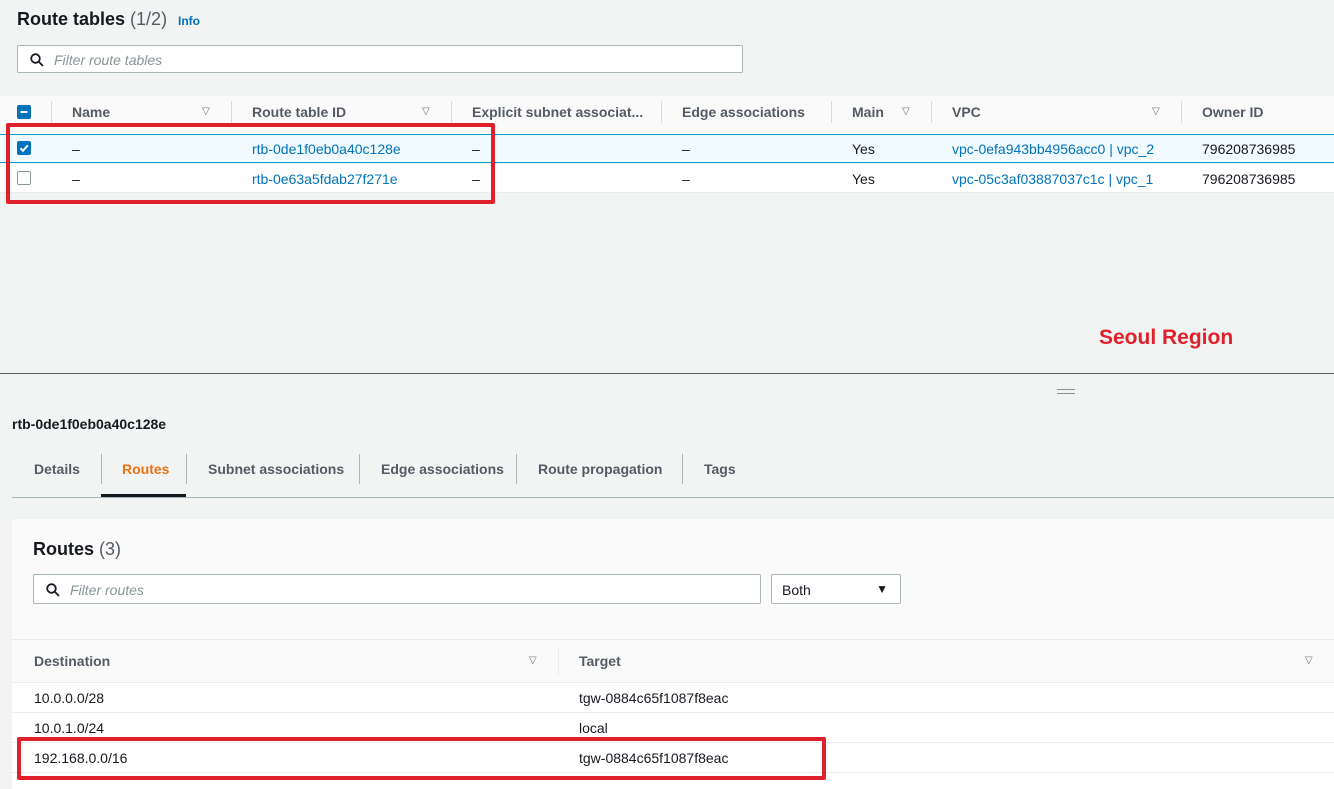 This screenshot has width=1334, height=789. I want to click on routes-filter-select: Both ▼, so click(836, 589).